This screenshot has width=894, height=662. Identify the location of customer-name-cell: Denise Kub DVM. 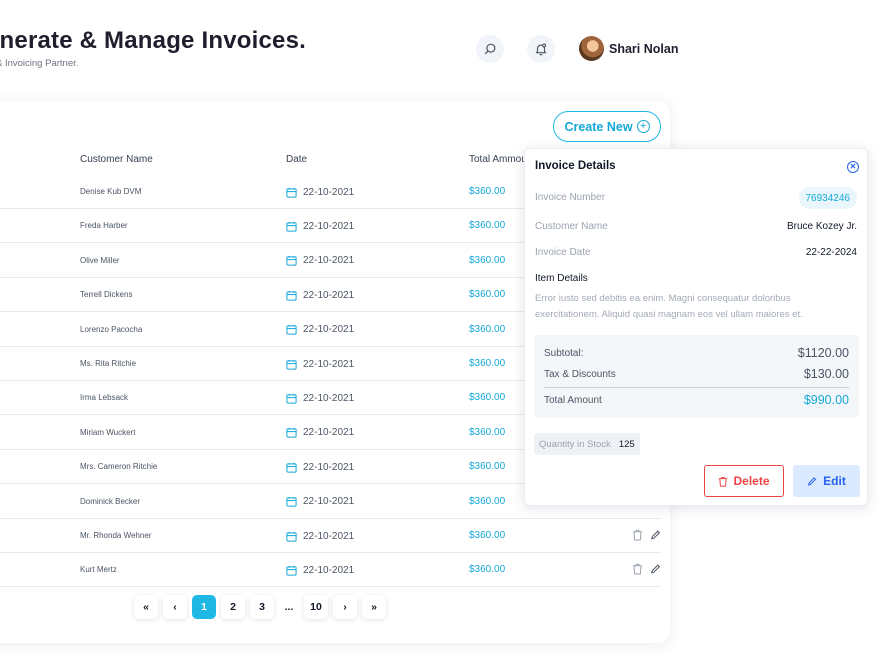
(111, 191).